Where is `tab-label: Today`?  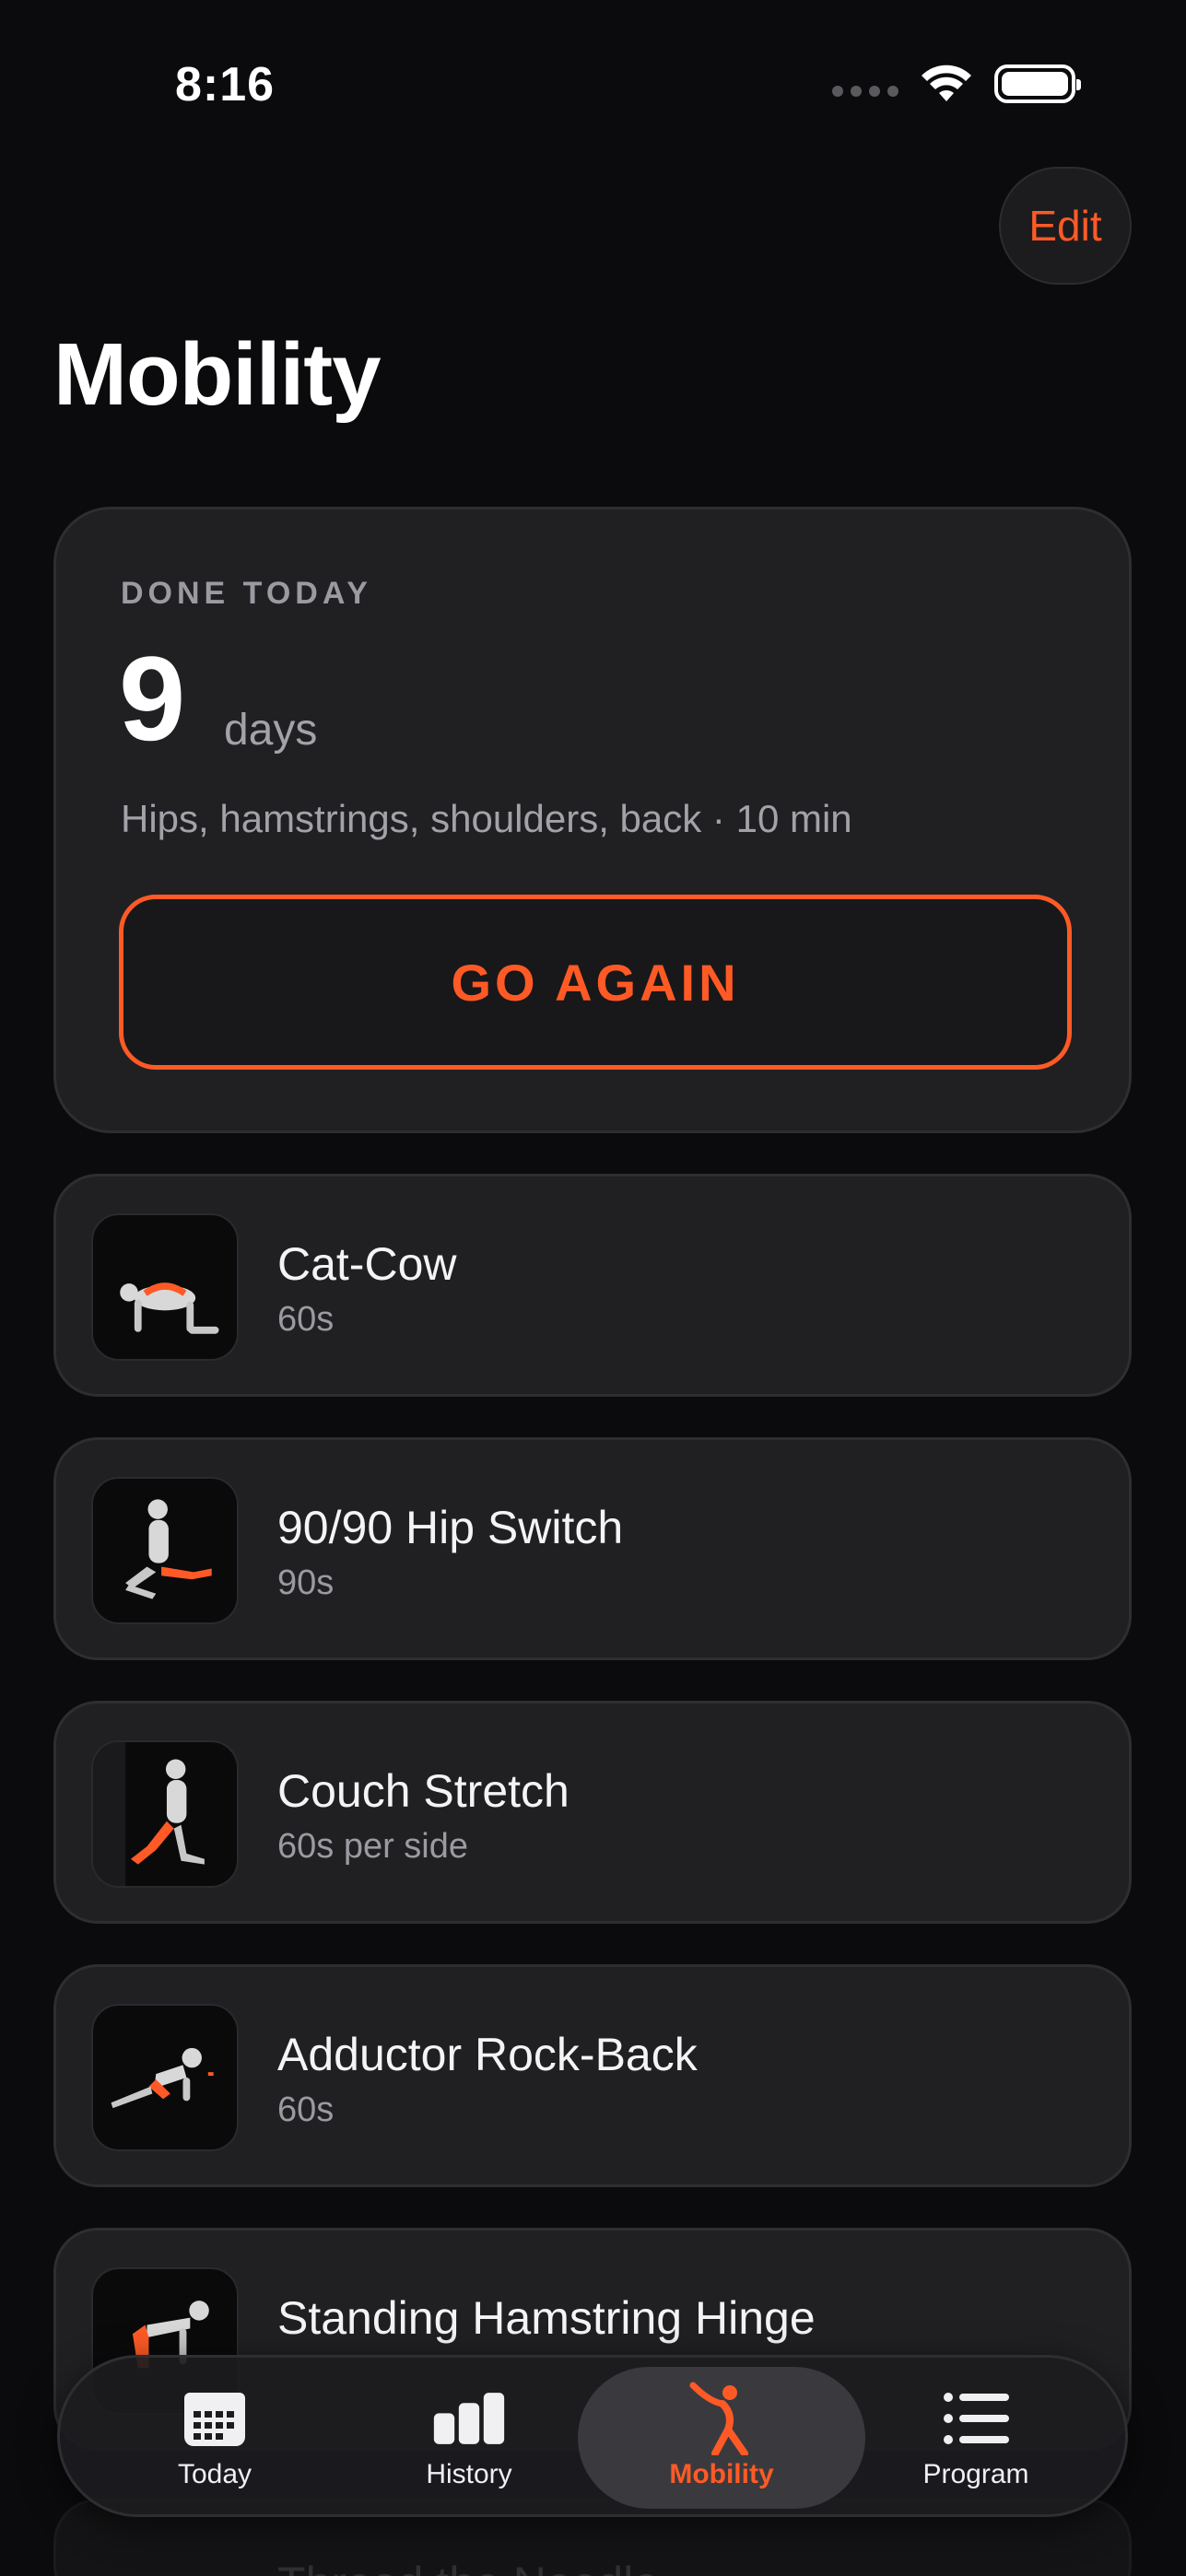
tab-label: Today is located at coordinates (214, 2474).